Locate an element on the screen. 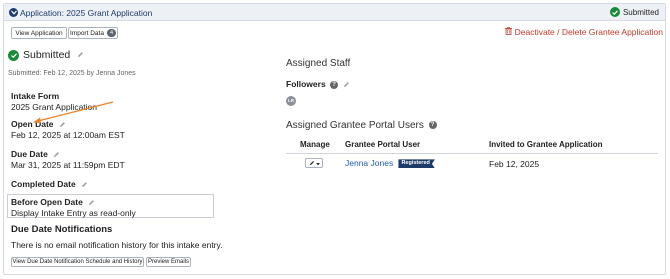 Image resolution: width=670 pixels, height=279 pixels. caret-down-icon is located at coordinates (317, 163).